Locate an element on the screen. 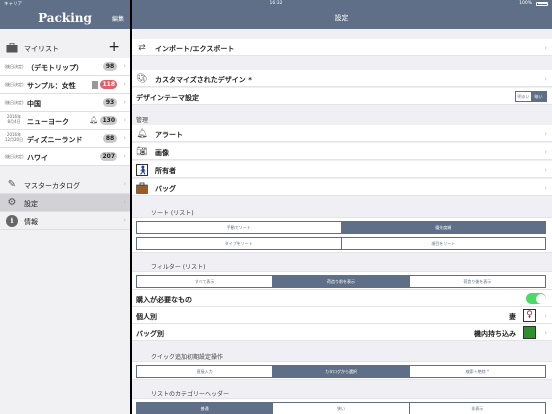  quick-add-block: 直接入力 カタログから選択 検索＋絶除 * is located at coordinates (341, 370).